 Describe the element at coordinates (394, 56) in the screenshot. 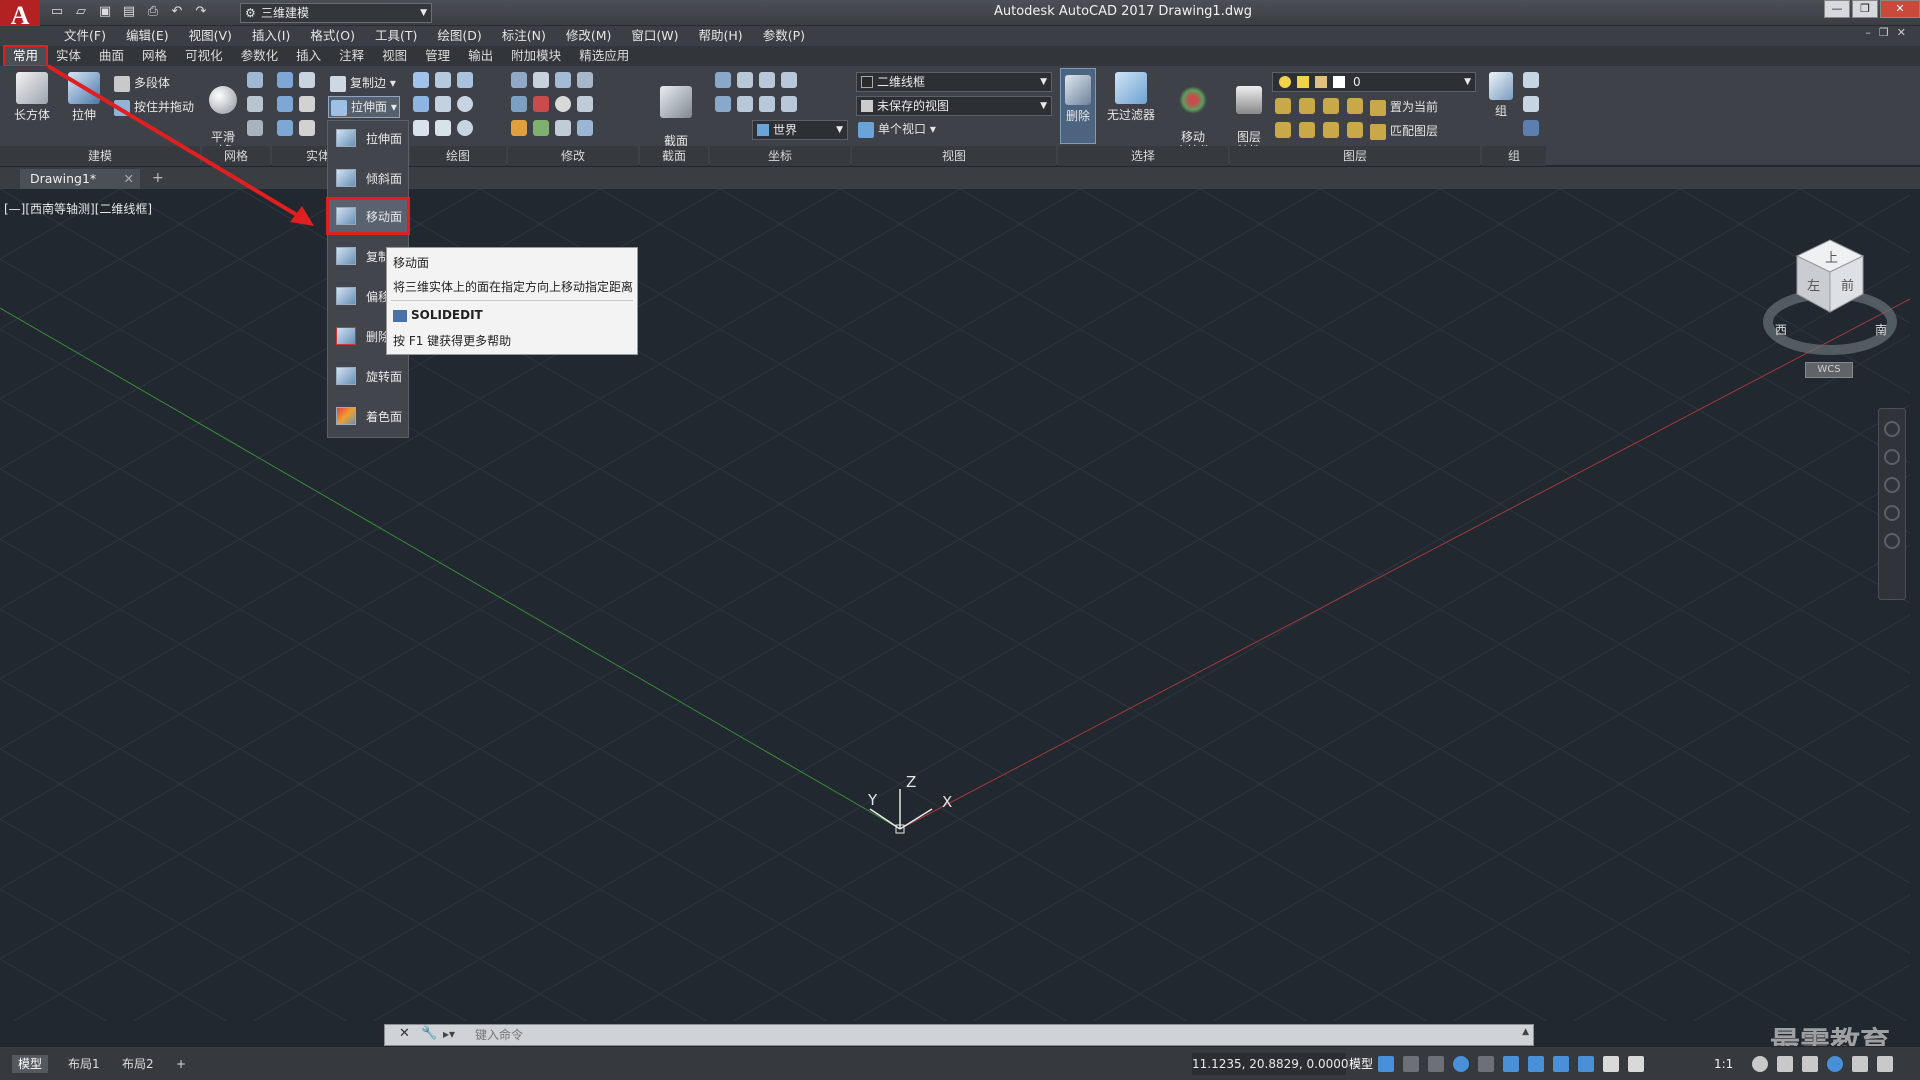

I see `tab-view: 视图` at that location.